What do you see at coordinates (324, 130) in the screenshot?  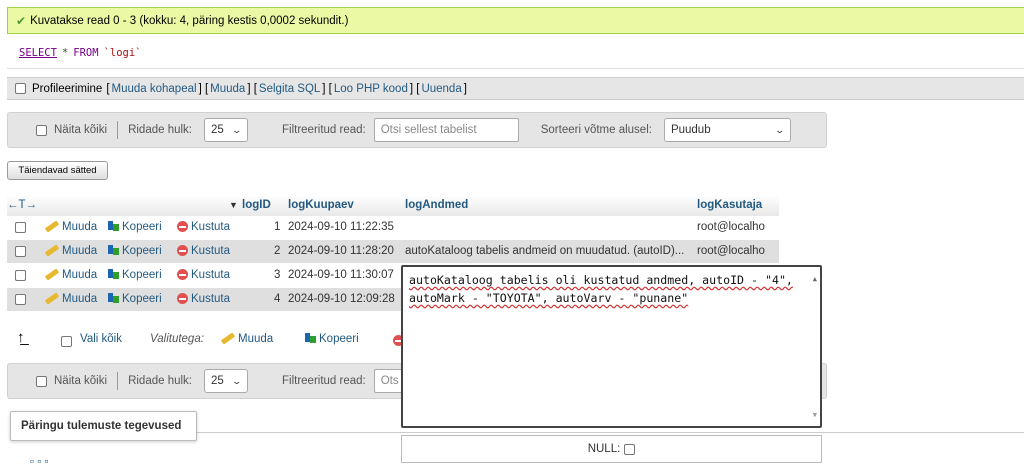 I see `filter-label: Filtreeritud read:` at bounding box center [324, 130].